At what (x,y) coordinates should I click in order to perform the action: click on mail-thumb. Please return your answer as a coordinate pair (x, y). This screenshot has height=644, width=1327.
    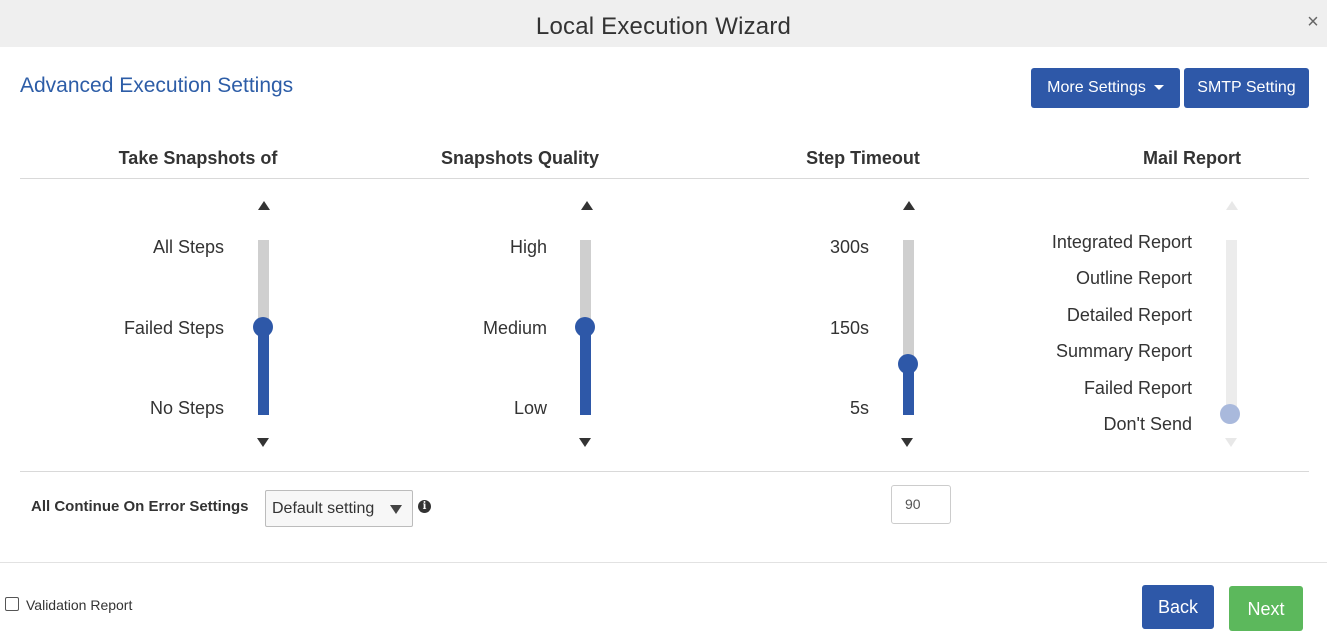
    Looking at the image, I should click on (1230, 414).